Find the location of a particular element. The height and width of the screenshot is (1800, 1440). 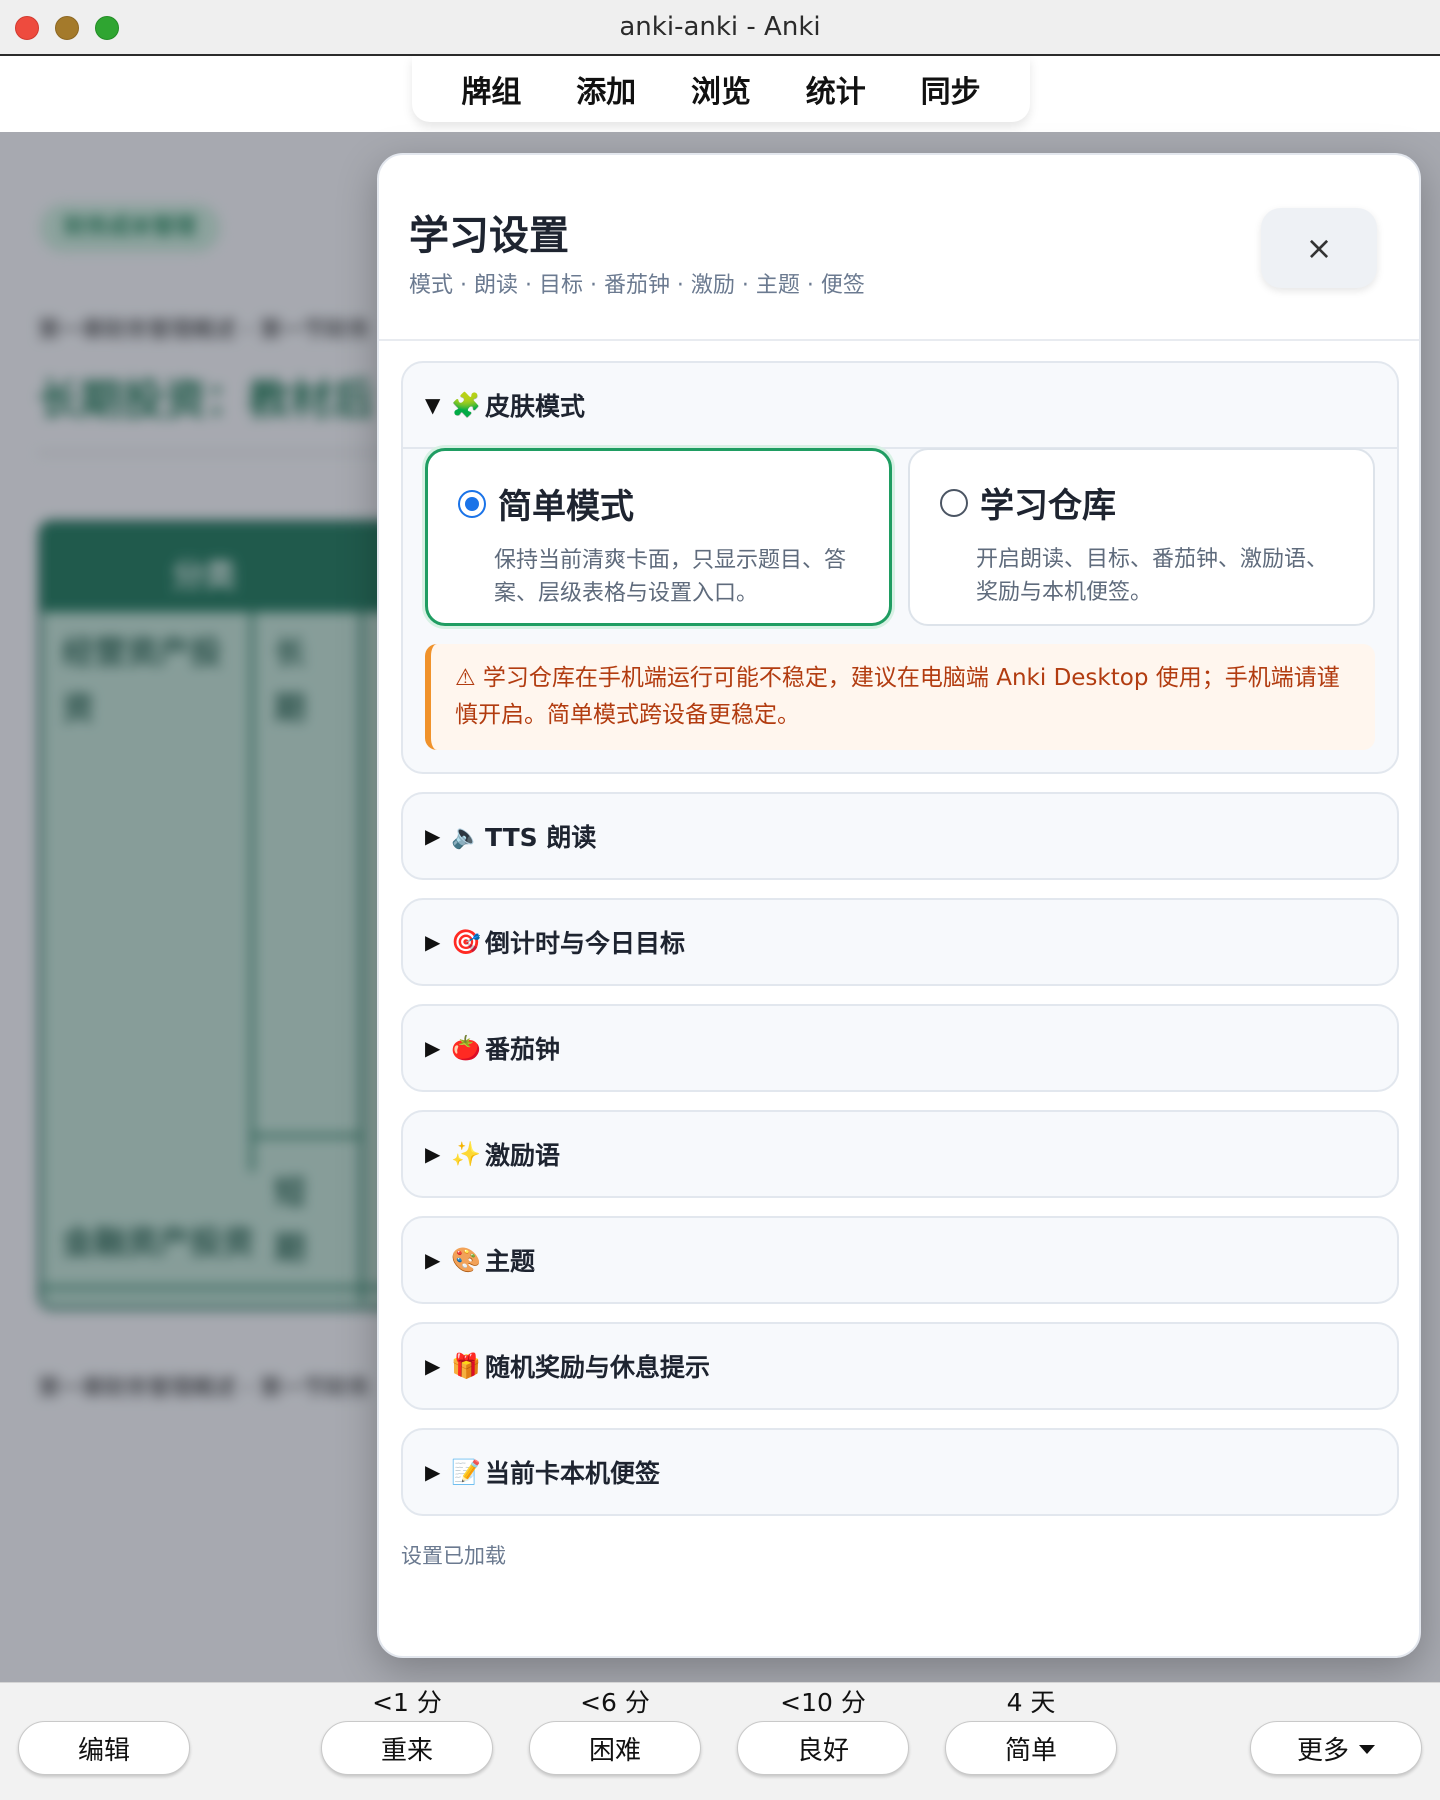

window-title: anki-anki - Anki is located at coordinates (720, 27).